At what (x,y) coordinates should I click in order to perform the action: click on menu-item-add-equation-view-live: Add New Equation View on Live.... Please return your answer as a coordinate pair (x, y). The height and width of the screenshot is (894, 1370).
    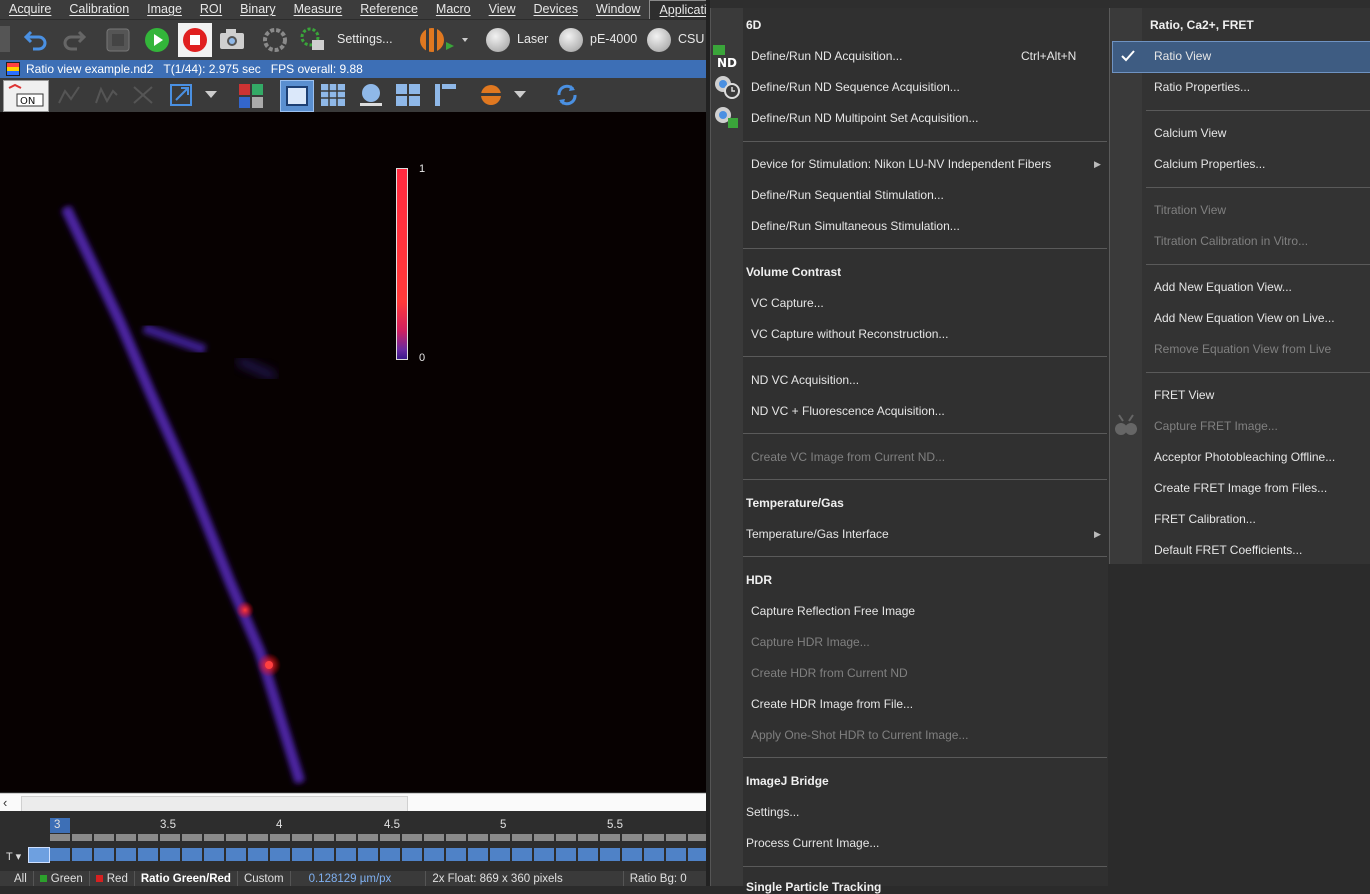
    Looking at the image, I should click on (1244, 318).